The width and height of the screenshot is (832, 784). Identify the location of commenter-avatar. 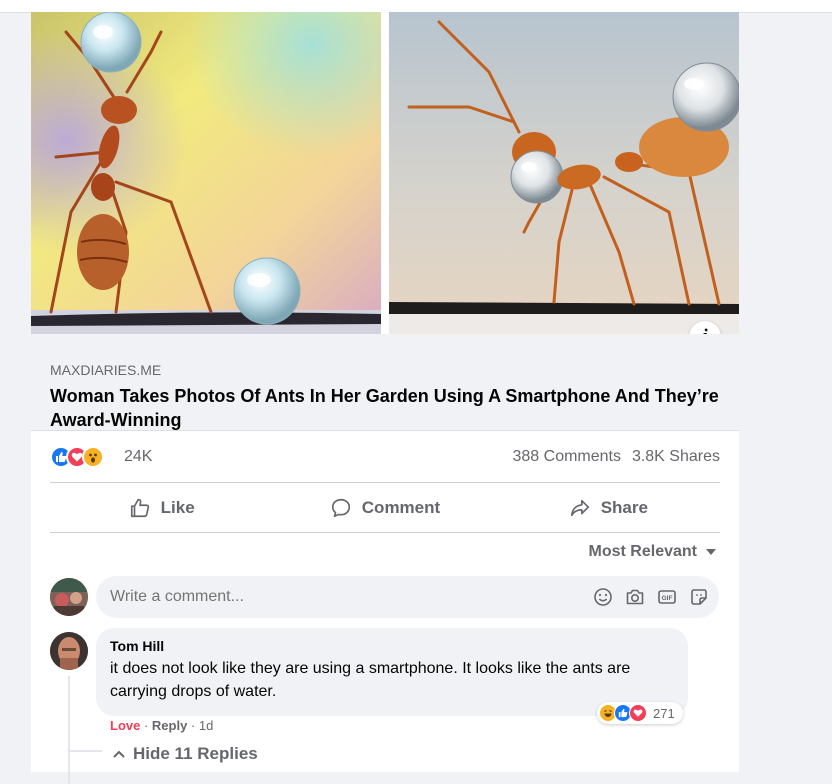
(69, 651).